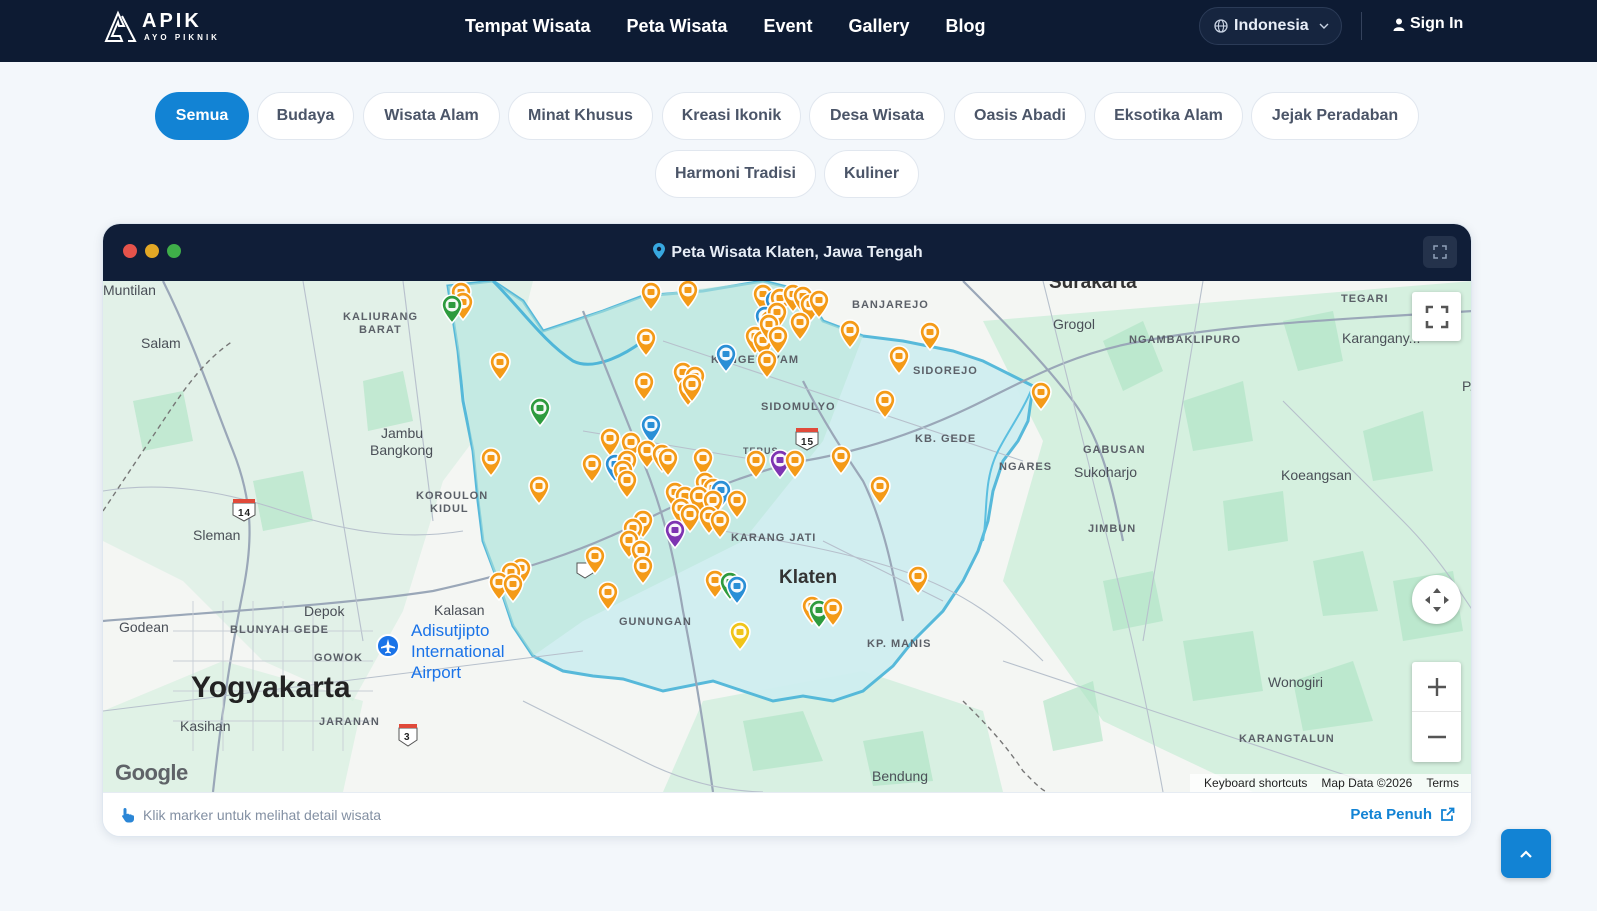  I want to click on map-label-bangkong: Bangkong, so click(402, 450).